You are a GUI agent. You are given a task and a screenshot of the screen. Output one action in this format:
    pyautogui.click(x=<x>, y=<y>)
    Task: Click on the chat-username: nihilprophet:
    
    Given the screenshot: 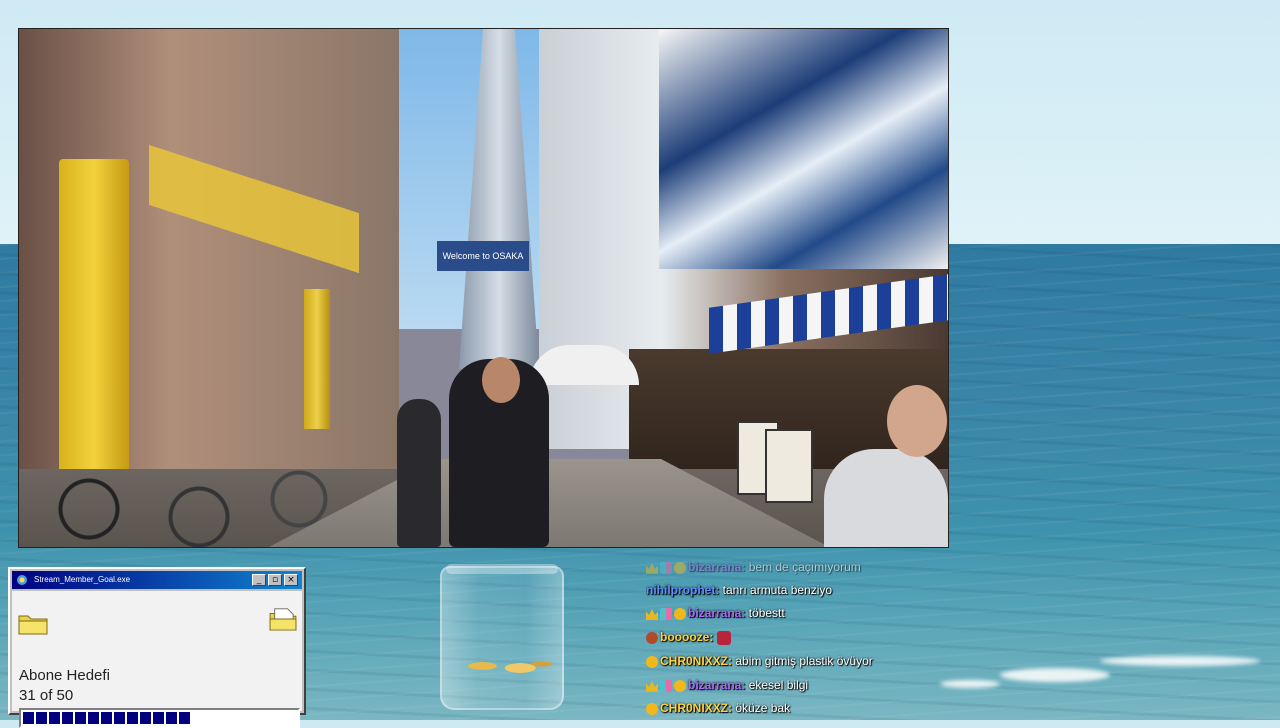 What is the action you would take?
    pyautogui.click(x=682, y=590)
    